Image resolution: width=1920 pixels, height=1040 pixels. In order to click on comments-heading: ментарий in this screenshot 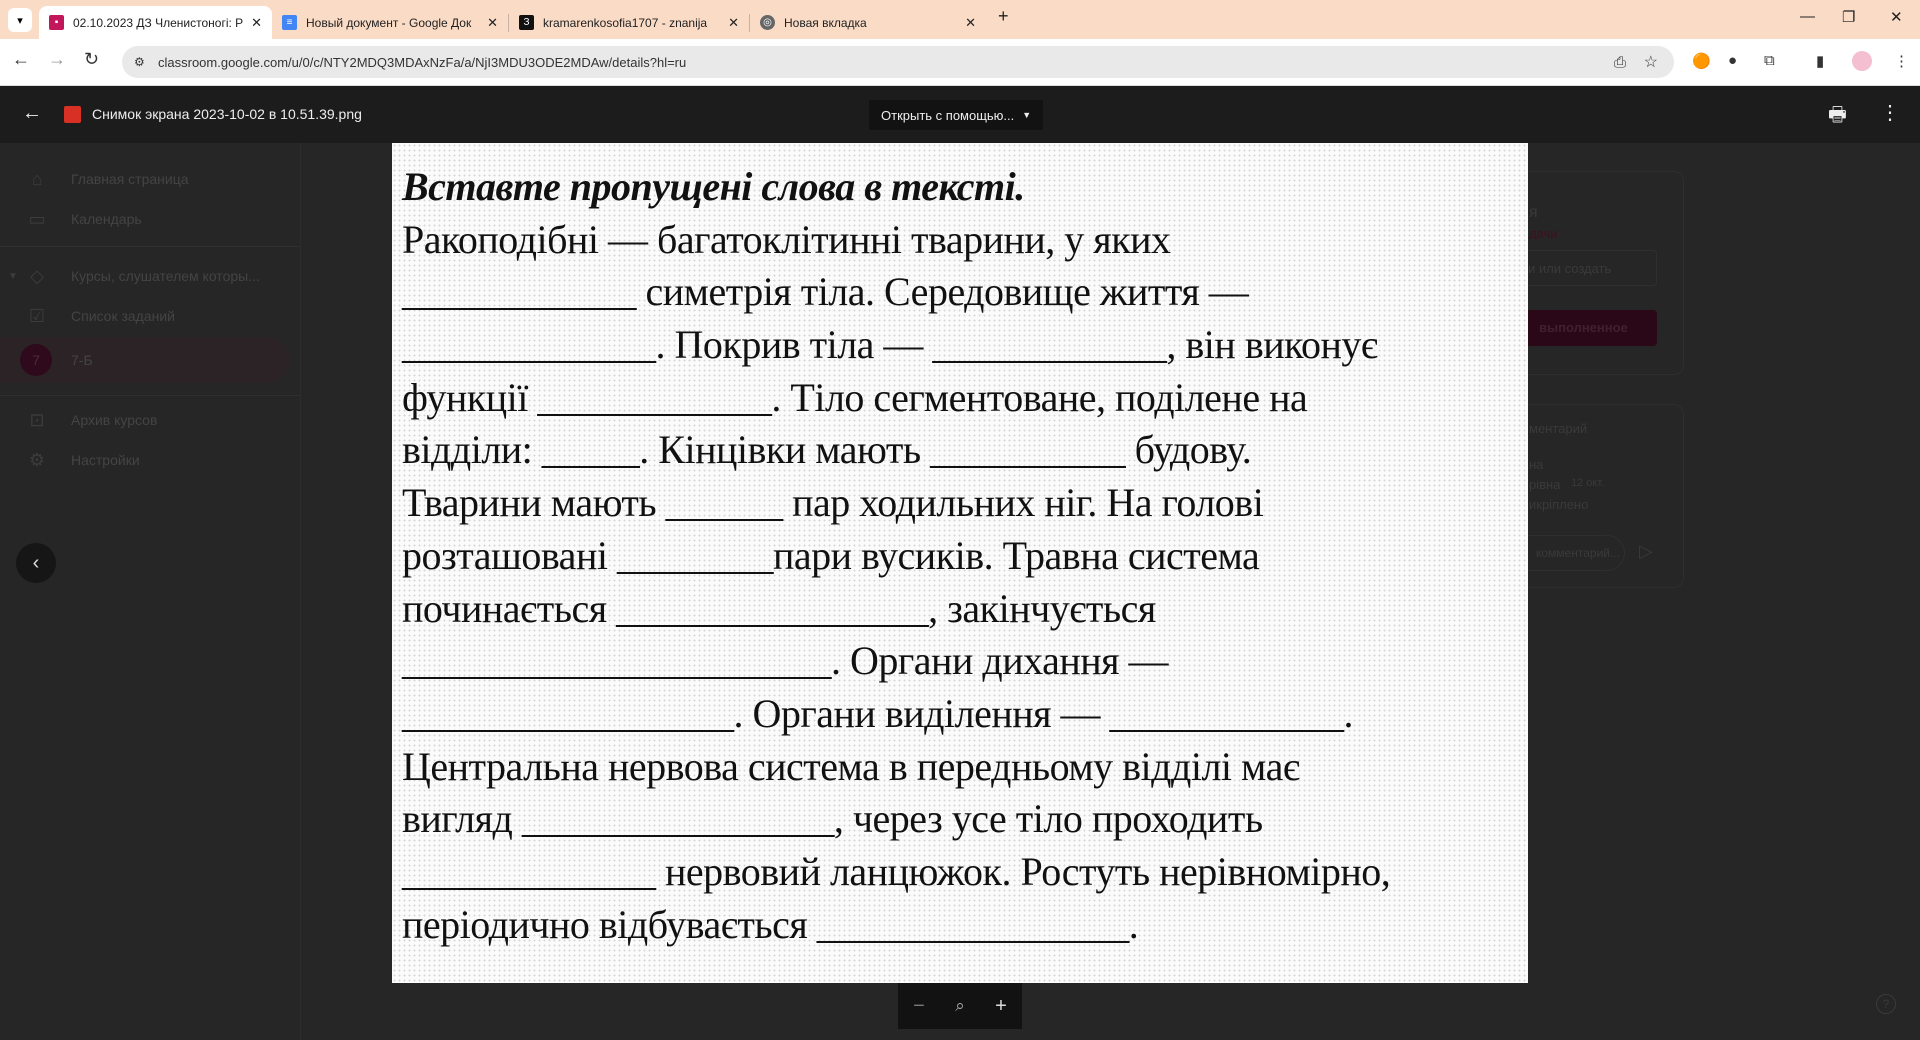, I will do `click(1558, 428)`.